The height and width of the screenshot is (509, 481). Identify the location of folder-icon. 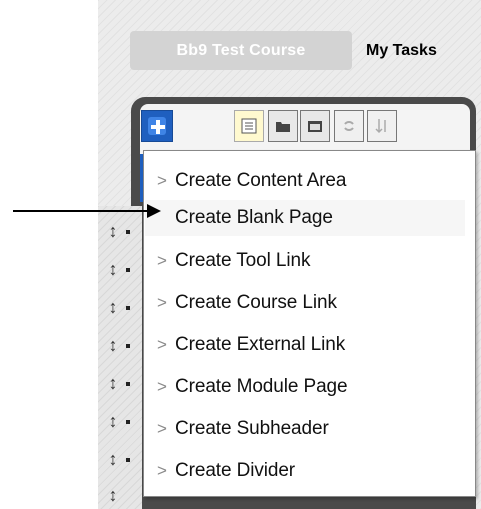
(283, 127).